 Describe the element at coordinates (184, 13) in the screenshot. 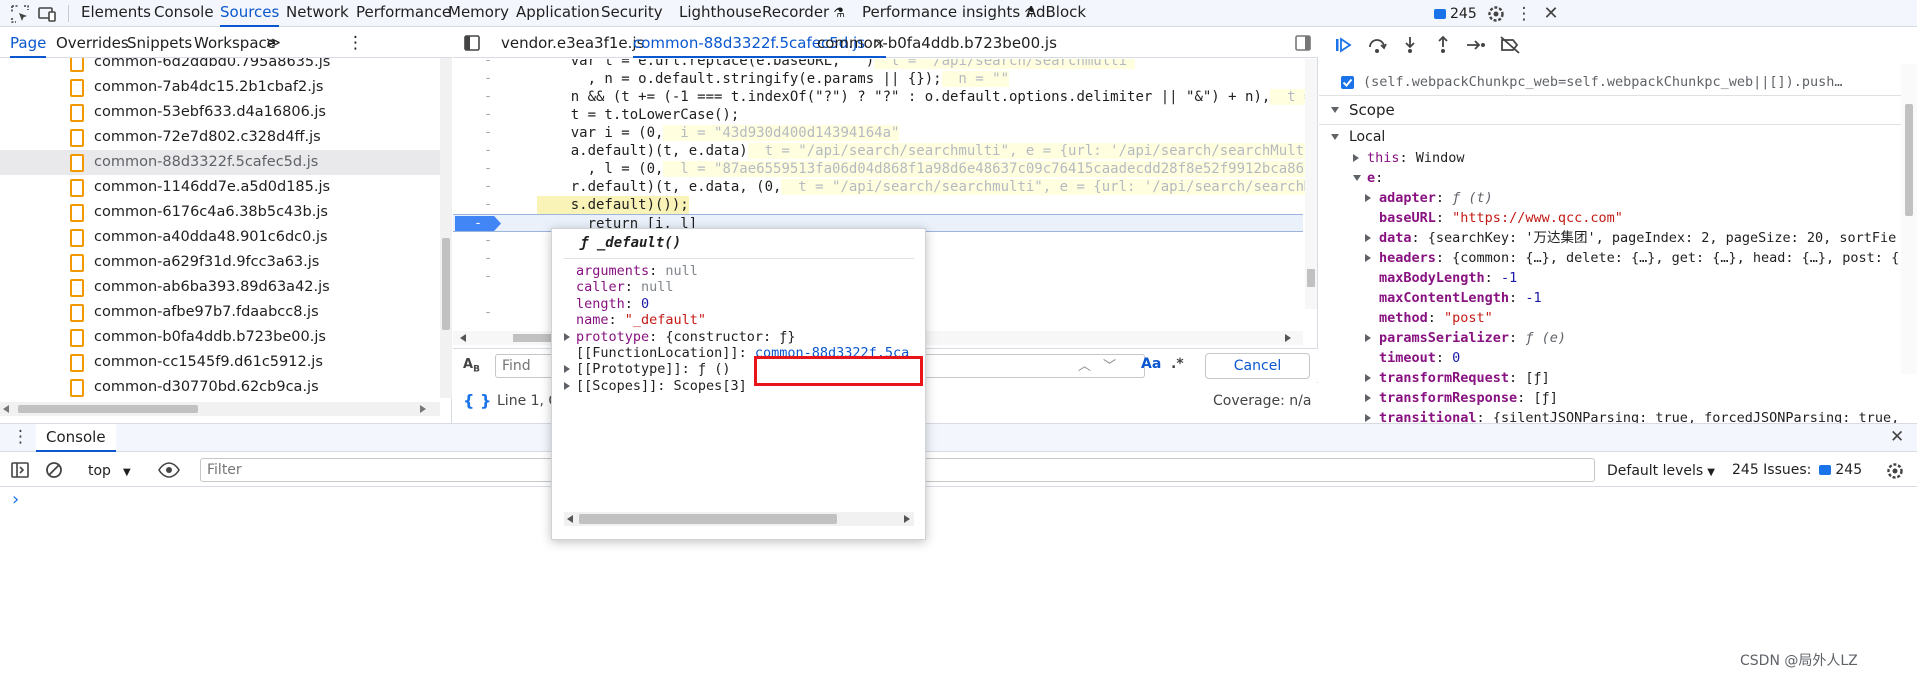

I see `tab-console: Console` at that location.